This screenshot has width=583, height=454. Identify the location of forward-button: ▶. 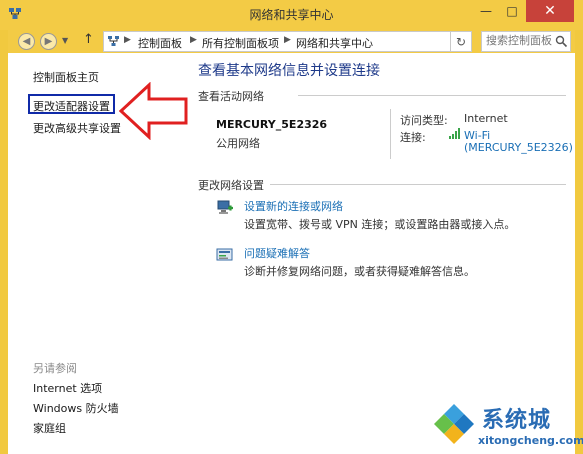
(48, 41).